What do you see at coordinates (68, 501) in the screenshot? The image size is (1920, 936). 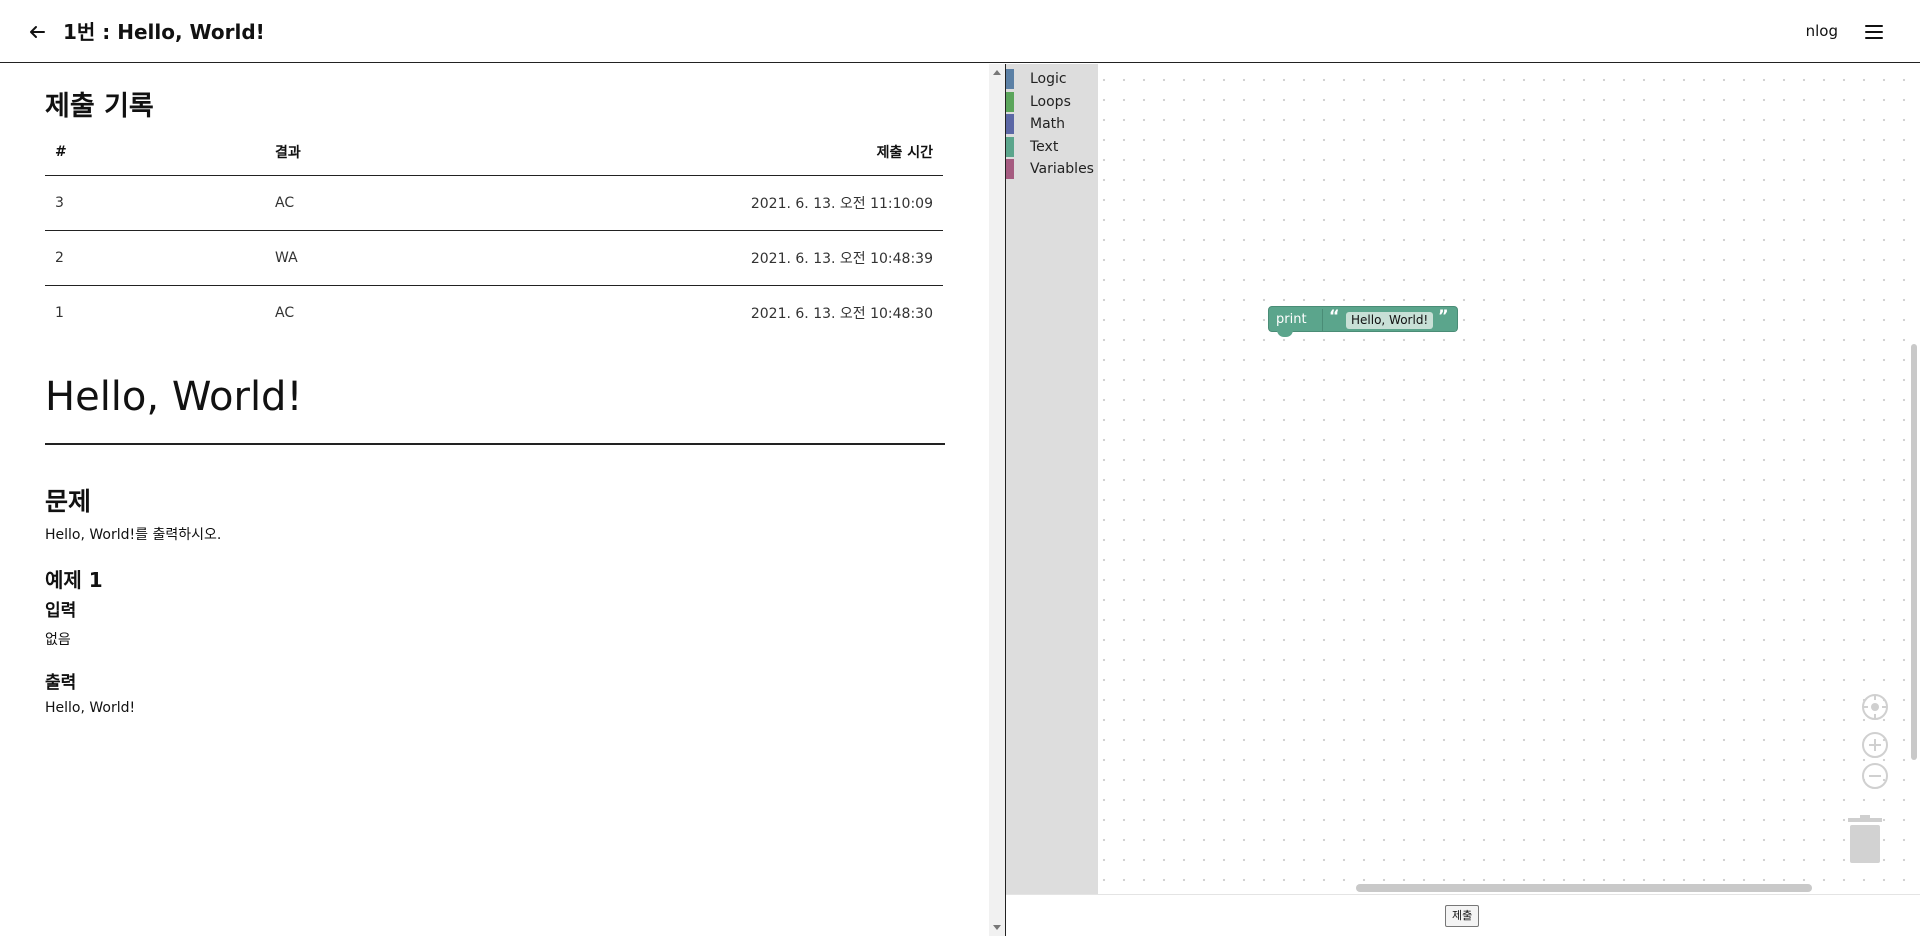 I see `problem-section-heading: 문제` at bounding box center [68, 501].